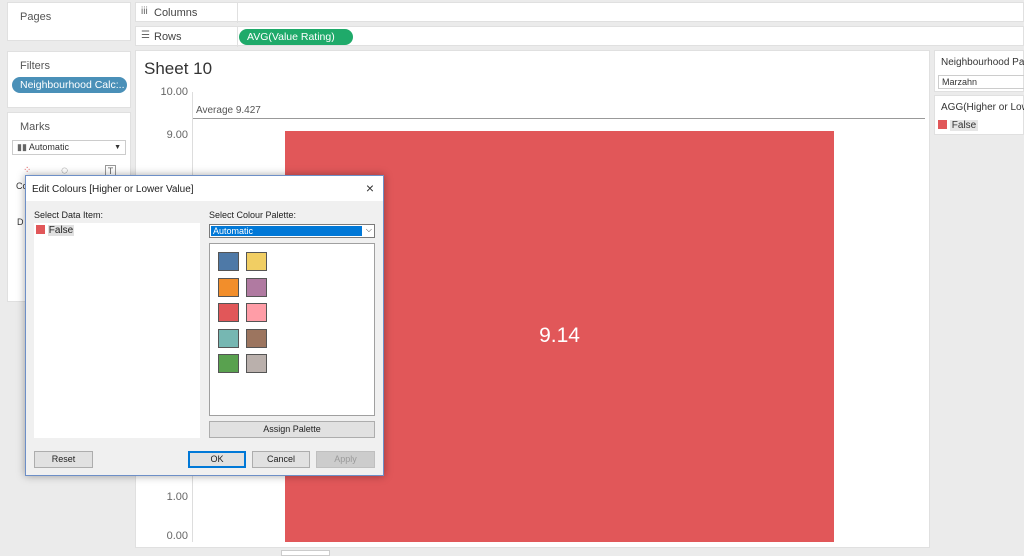 This screenshot has height=556, width=1024. Describe the element at coordinates (292, 429) in the screenshot. I see `assign-palette-button: Assign Palette` at that location.